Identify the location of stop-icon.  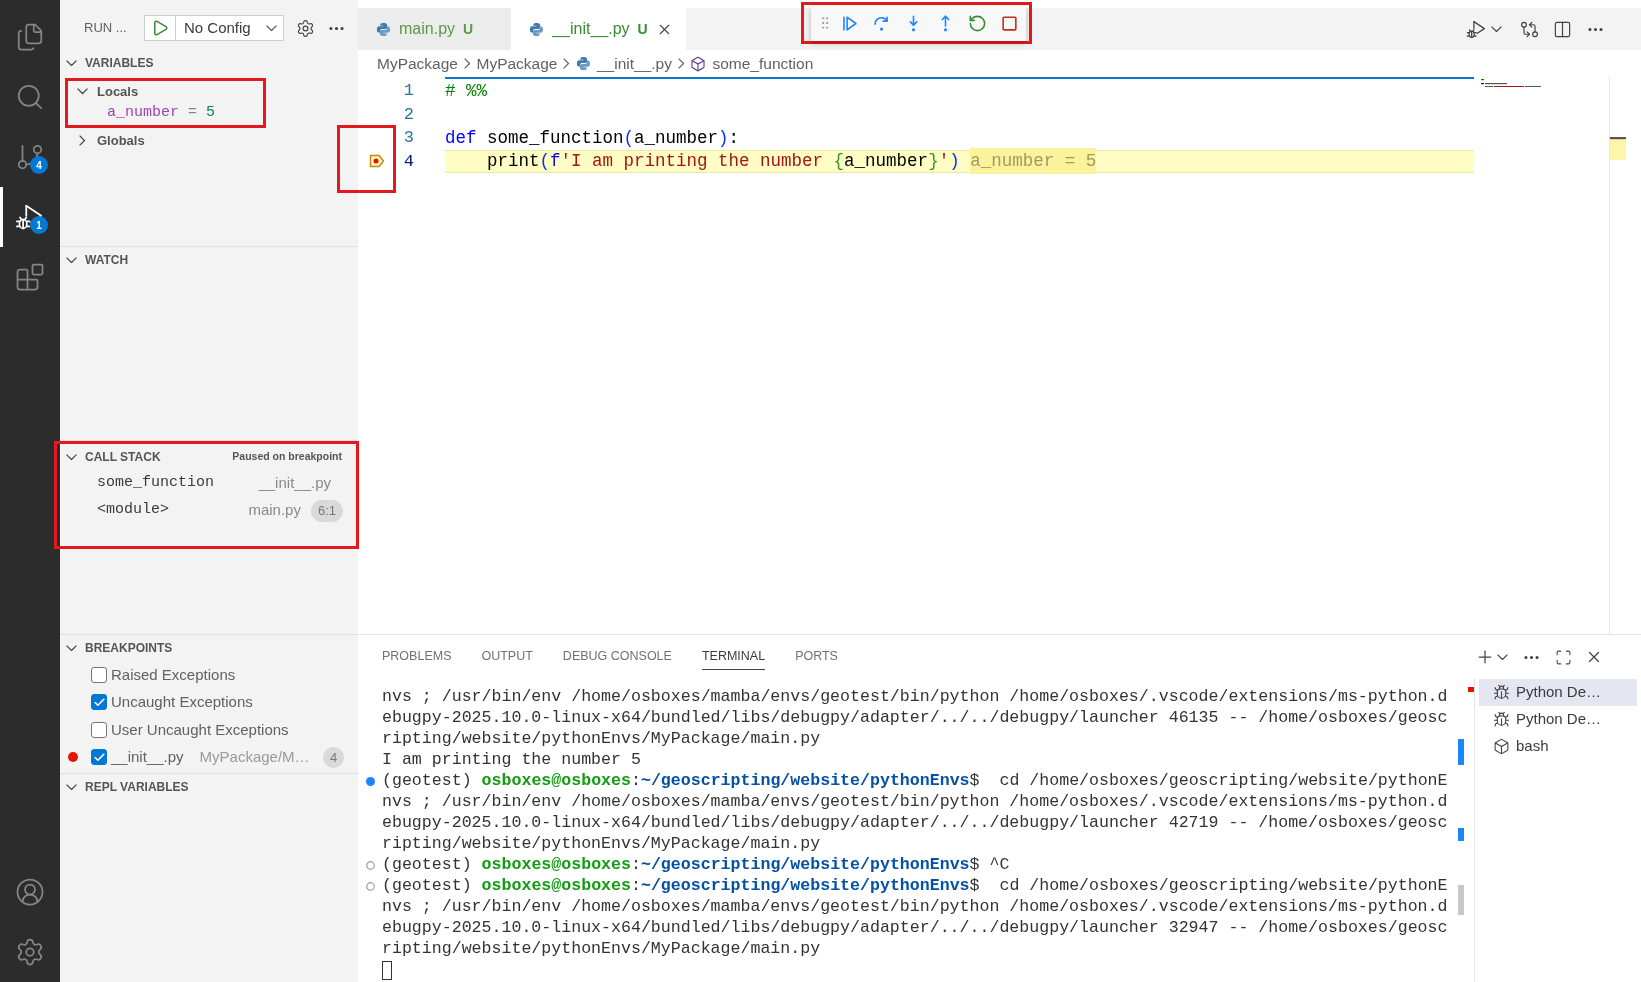
(1009, 23).